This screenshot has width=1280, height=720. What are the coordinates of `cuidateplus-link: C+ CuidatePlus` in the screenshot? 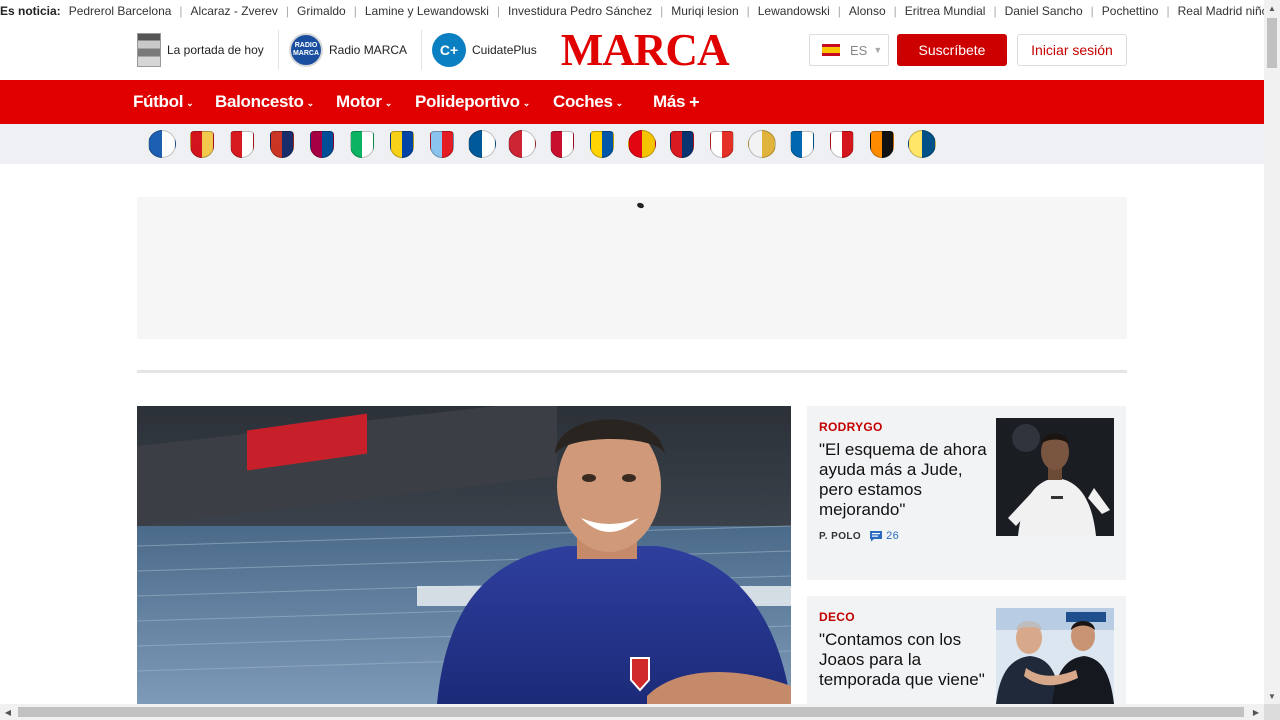 It's located at (484, 50).